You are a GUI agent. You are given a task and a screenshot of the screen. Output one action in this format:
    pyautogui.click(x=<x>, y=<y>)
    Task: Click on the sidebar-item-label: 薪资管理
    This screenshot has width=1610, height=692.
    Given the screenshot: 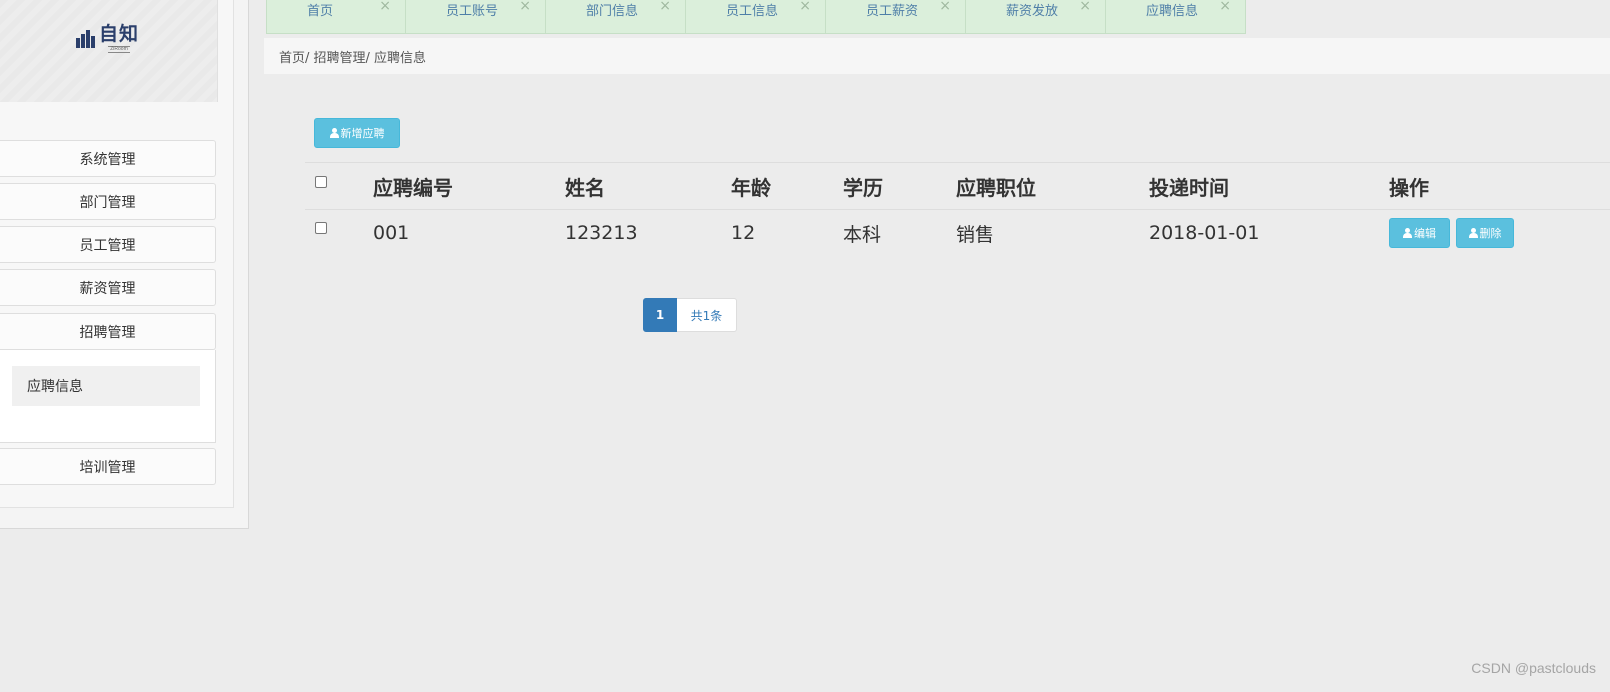 What is the action you would take?
    pyautogui.click(x=107, y=288)
    